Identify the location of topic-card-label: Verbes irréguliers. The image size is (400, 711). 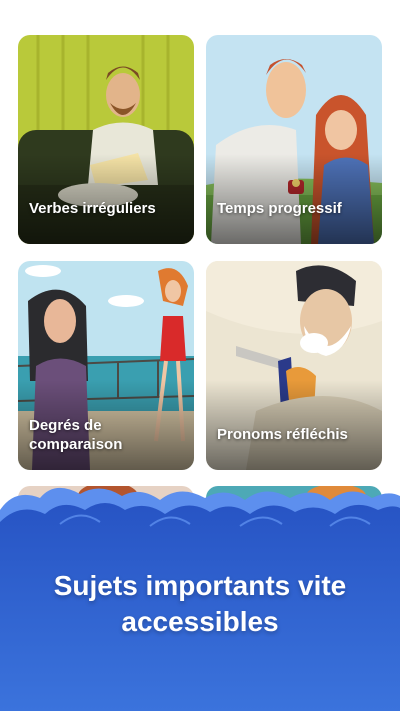
(92, 208).